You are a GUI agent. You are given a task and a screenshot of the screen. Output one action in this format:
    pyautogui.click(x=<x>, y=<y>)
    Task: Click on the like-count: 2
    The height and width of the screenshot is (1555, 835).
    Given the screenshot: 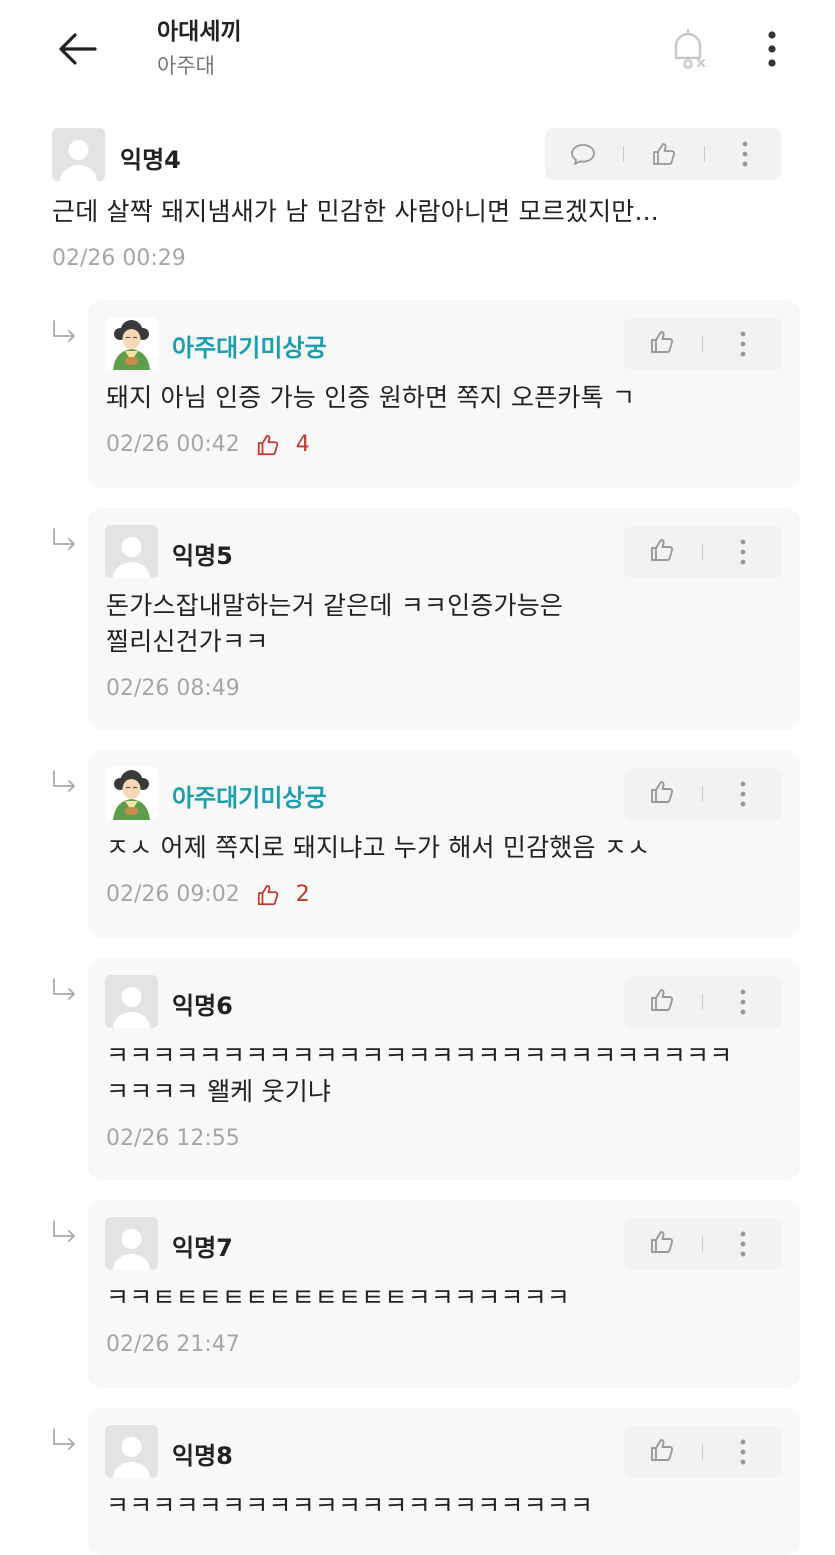 What is the action you would take?
    pyautogui.click(x=283, y=894)
    